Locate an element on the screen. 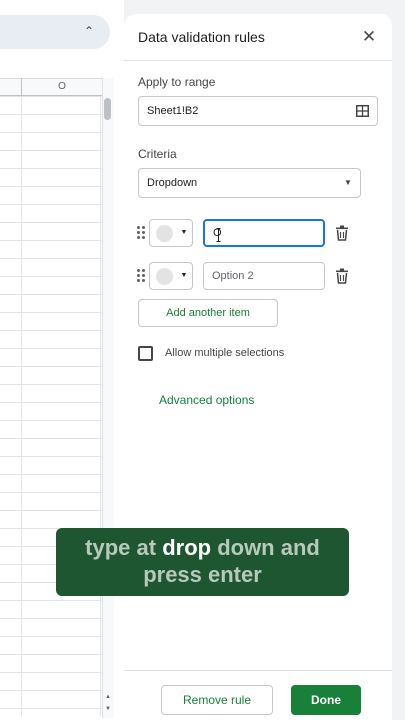  add-another-item-button: Add another item is located at coordinates (208, 313).